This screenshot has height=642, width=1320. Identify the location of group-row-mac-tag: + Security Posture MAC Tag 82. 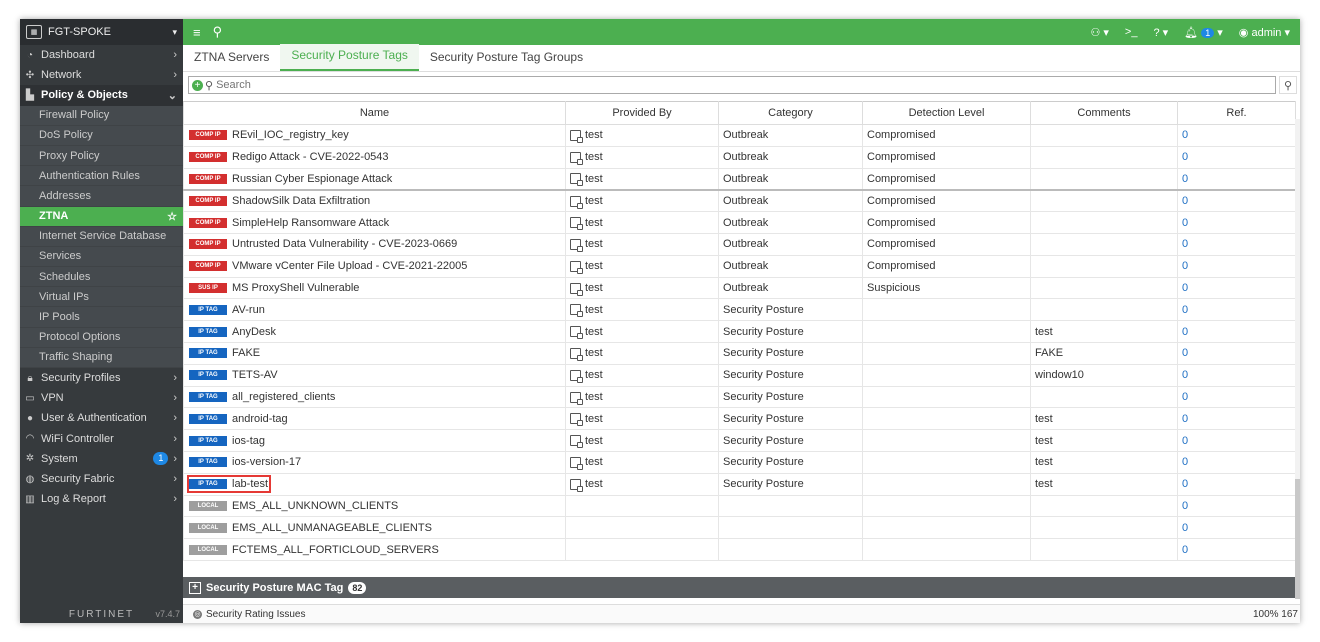
(739, 587).